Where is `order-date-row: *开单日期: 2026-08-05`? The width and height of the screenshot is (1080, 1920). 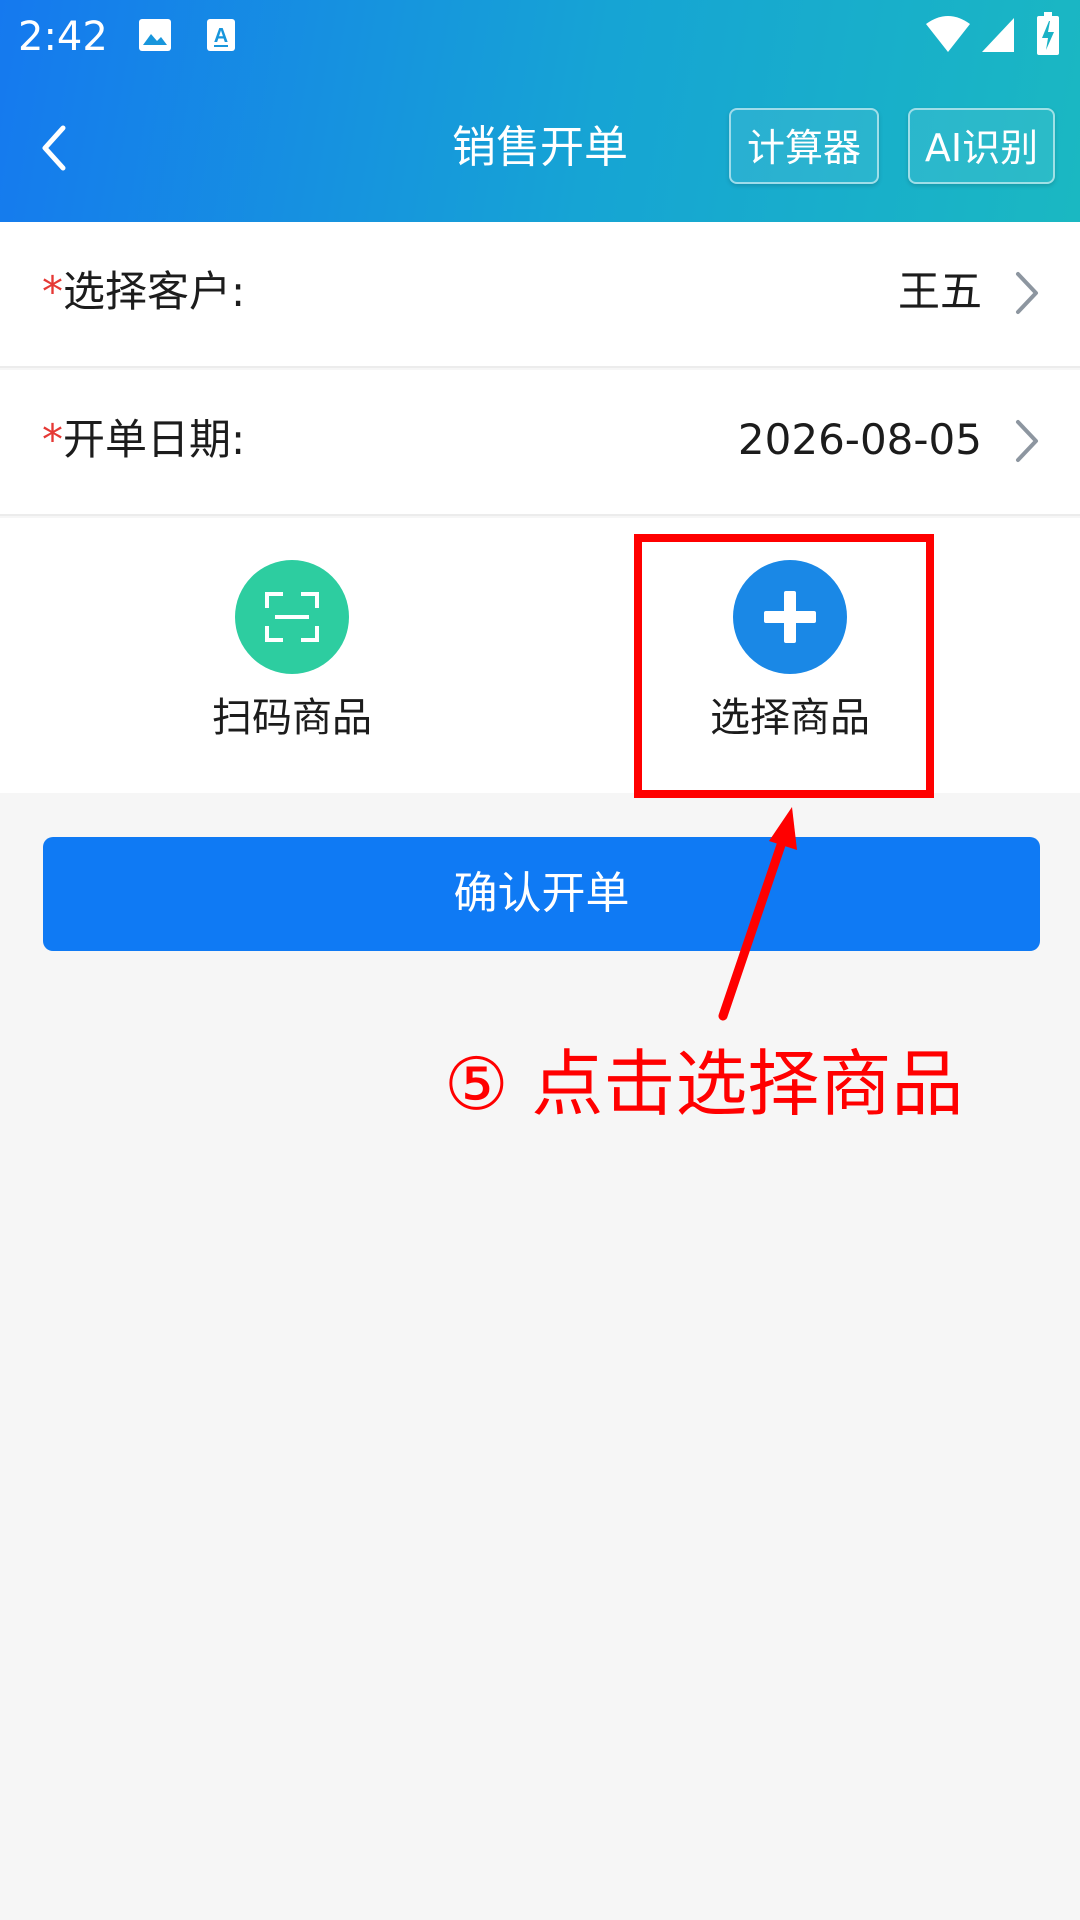 order-date-row: *开单日期: 2026-08-05 is located at coordinates (540, 443).